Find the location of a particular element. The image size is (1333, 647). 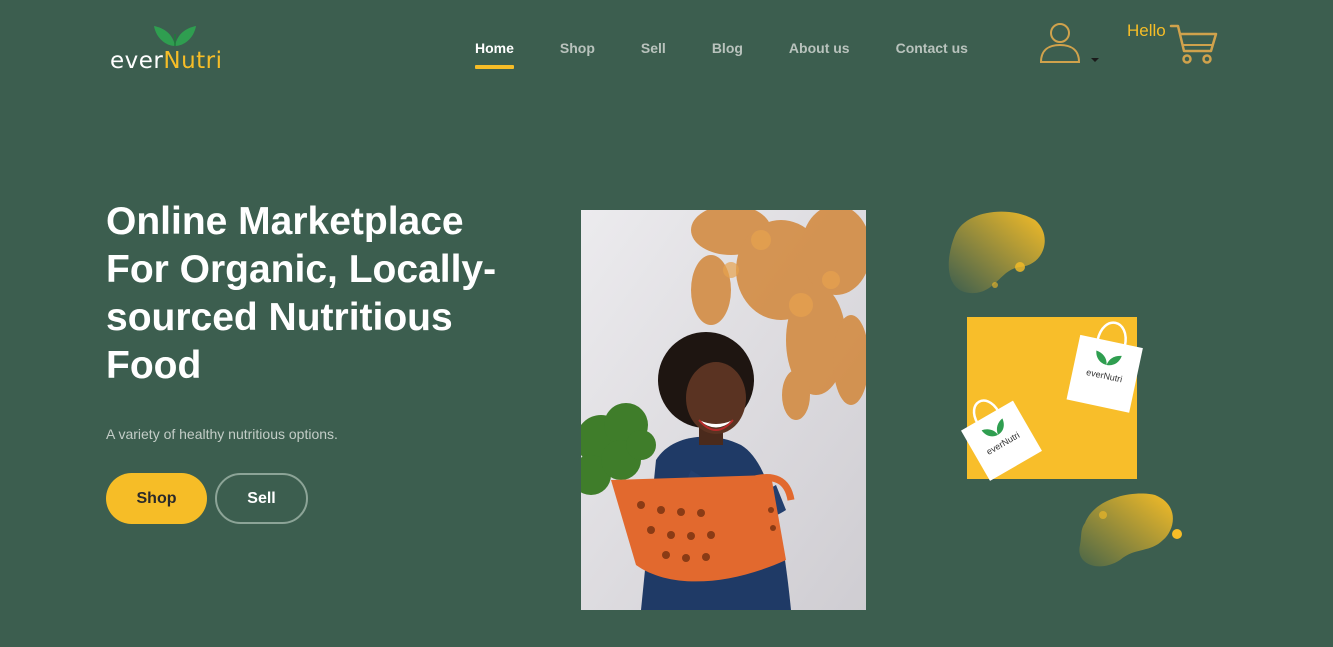

caret-down-icon is located at coordinates (1095, 60).